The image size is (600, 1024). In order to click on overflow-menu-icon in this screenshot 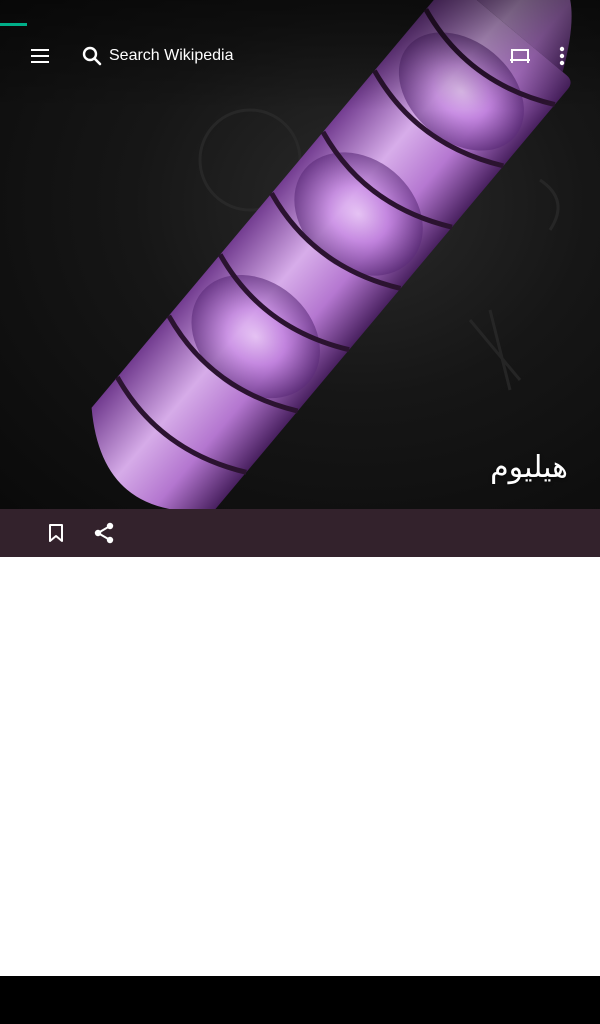, I will do `click(562, 56)`.